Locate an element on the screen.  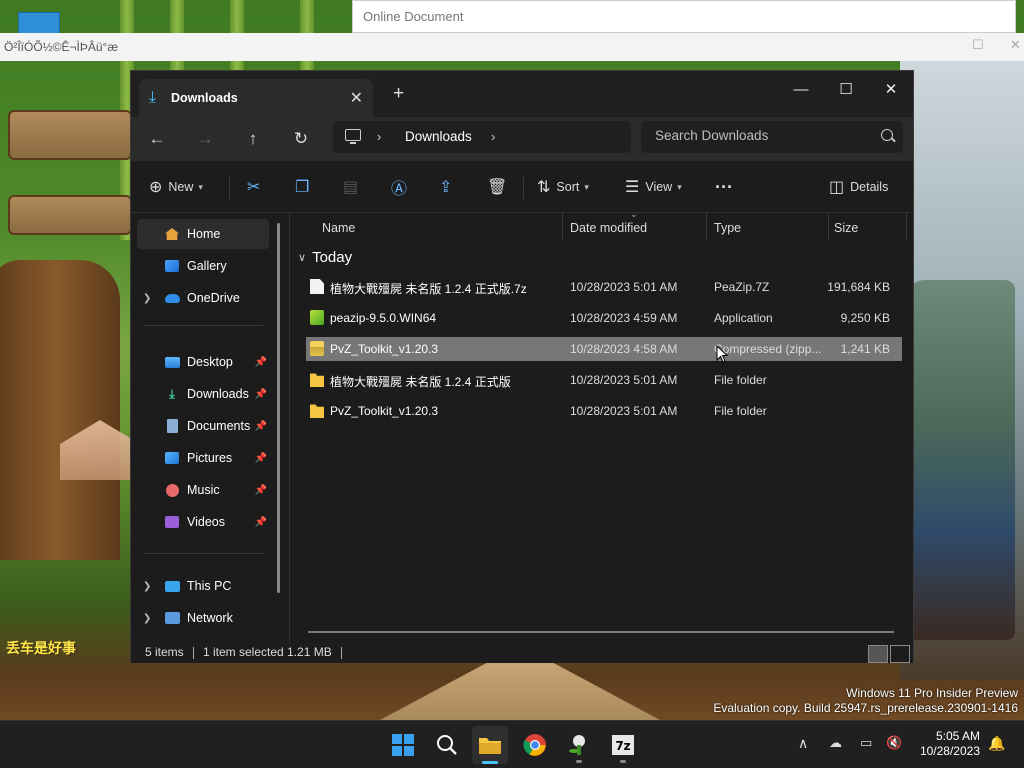
sidebar-scrollbar is located at coordinates (278, 408).